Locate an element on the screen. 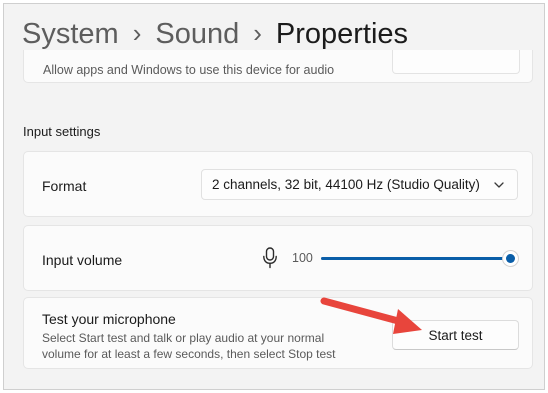 The width and height of the screenshot is (548, 393). format-label: Format is located at coordinates (64, 186).